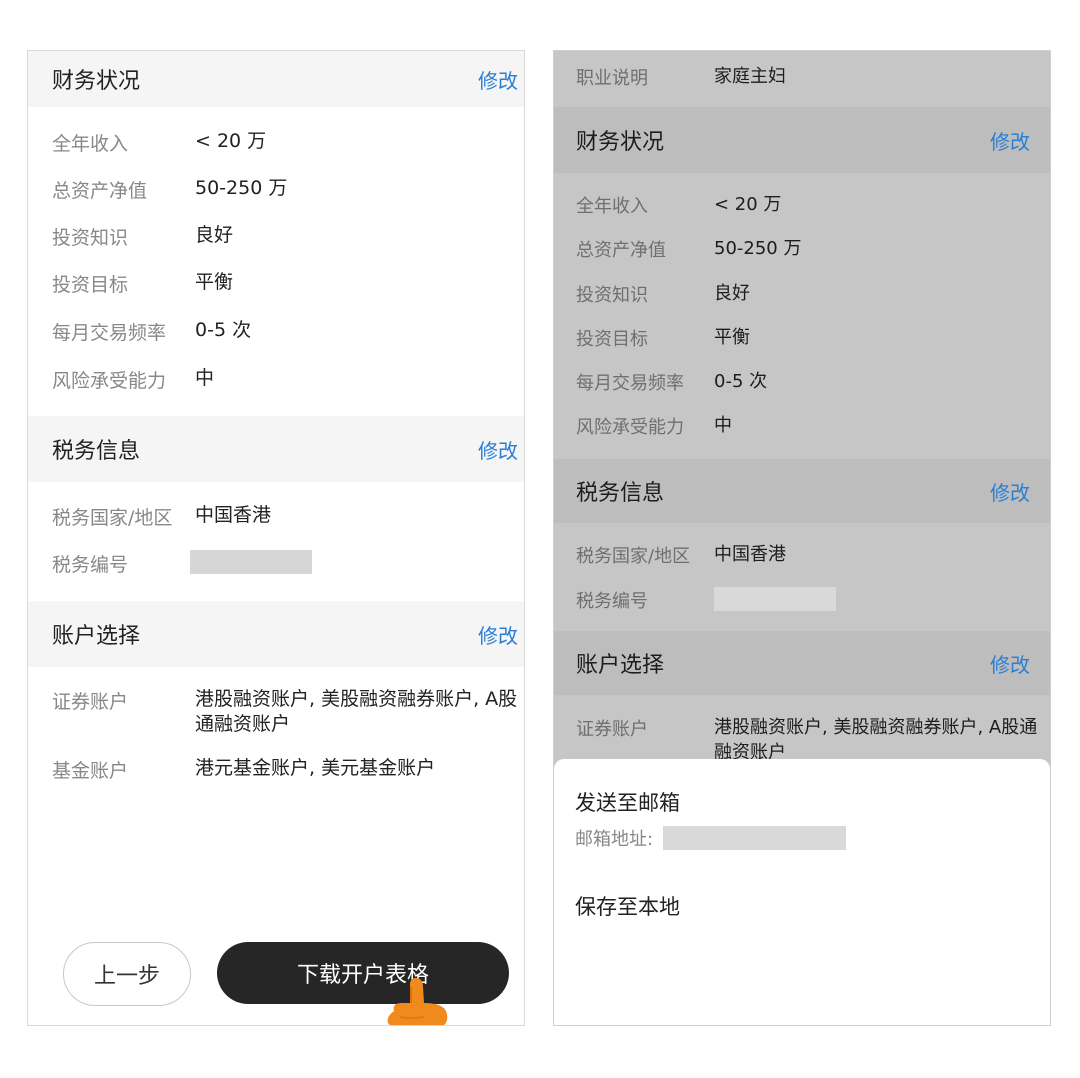 Image resolution: width=1080 pixels, height=1078 pixels. I want to click on row-label: 职业说明, so click(612, 78).